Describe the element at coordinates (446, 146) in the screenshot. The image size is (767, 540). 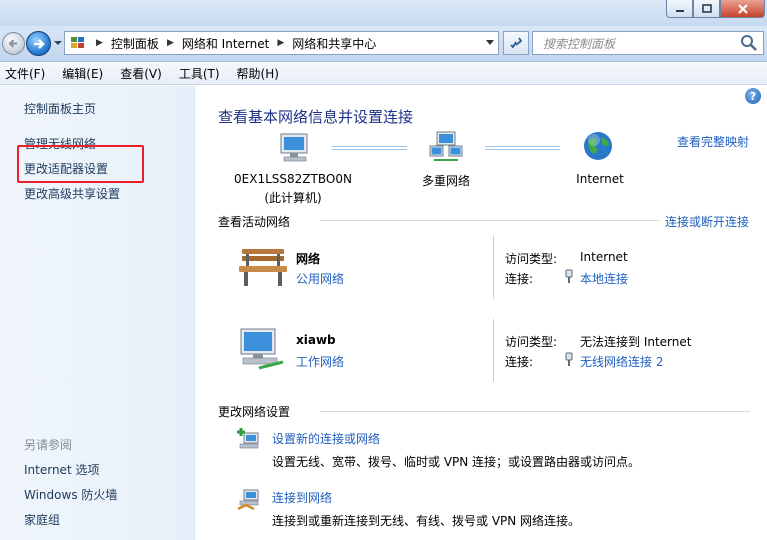
I see `multiple-networks-icon` at that location.